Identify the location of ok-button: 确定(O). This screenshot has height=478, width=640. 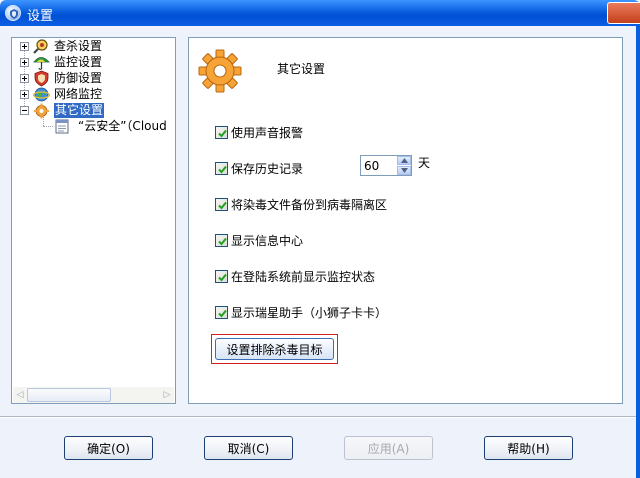
(108, 448).